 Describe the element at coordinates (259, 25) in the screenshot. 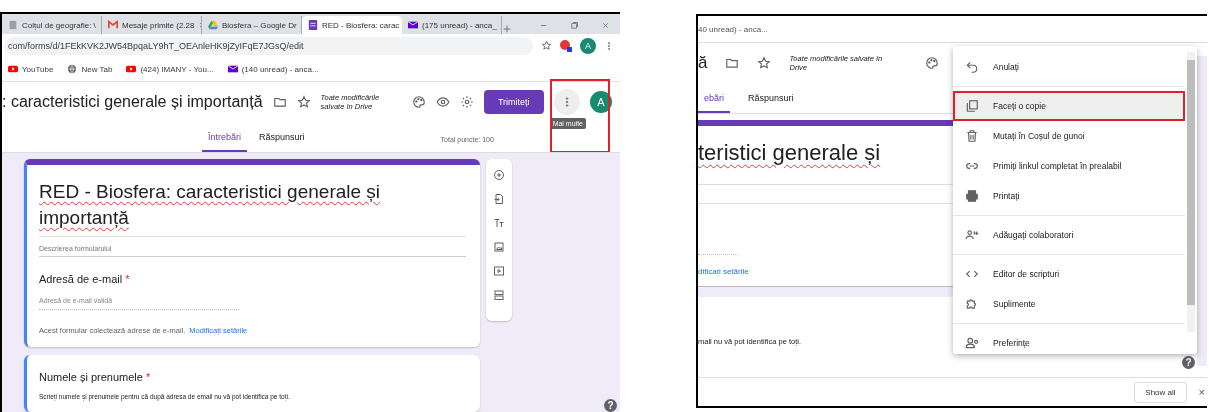

I see `tab-title: Biosfera – Google Dr` at that location.